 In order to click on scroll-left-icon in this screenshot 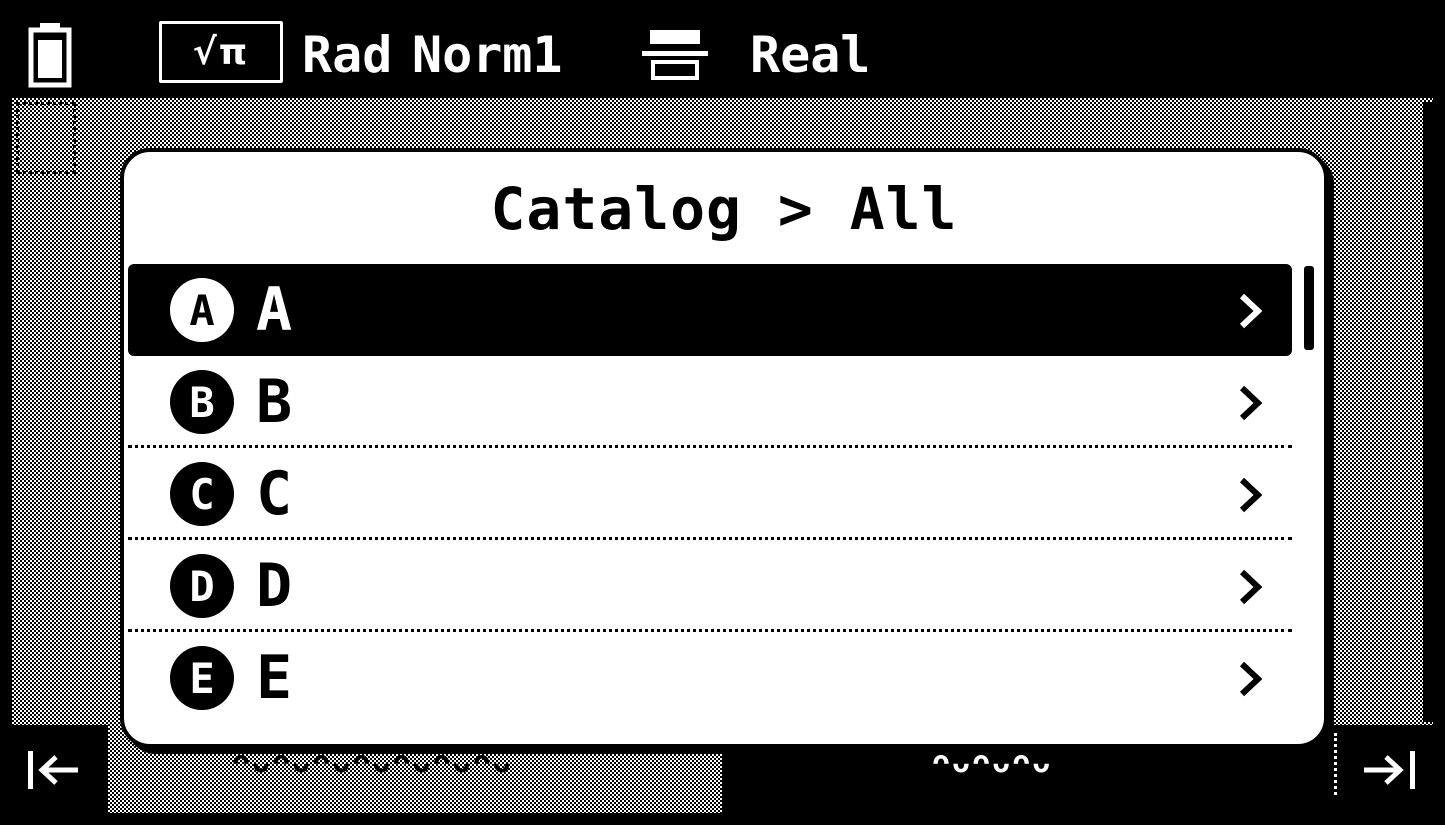, I will do `click(53, 770)`.